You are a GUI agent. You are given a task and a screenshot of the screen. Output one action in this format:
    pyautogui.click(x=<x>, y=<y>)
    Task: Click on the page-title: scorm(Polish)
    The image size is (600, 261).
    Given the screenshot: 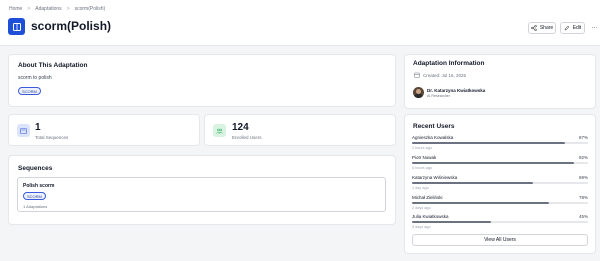 What is the action you would take?
    pyautogui.click(x=71, y=26)
    